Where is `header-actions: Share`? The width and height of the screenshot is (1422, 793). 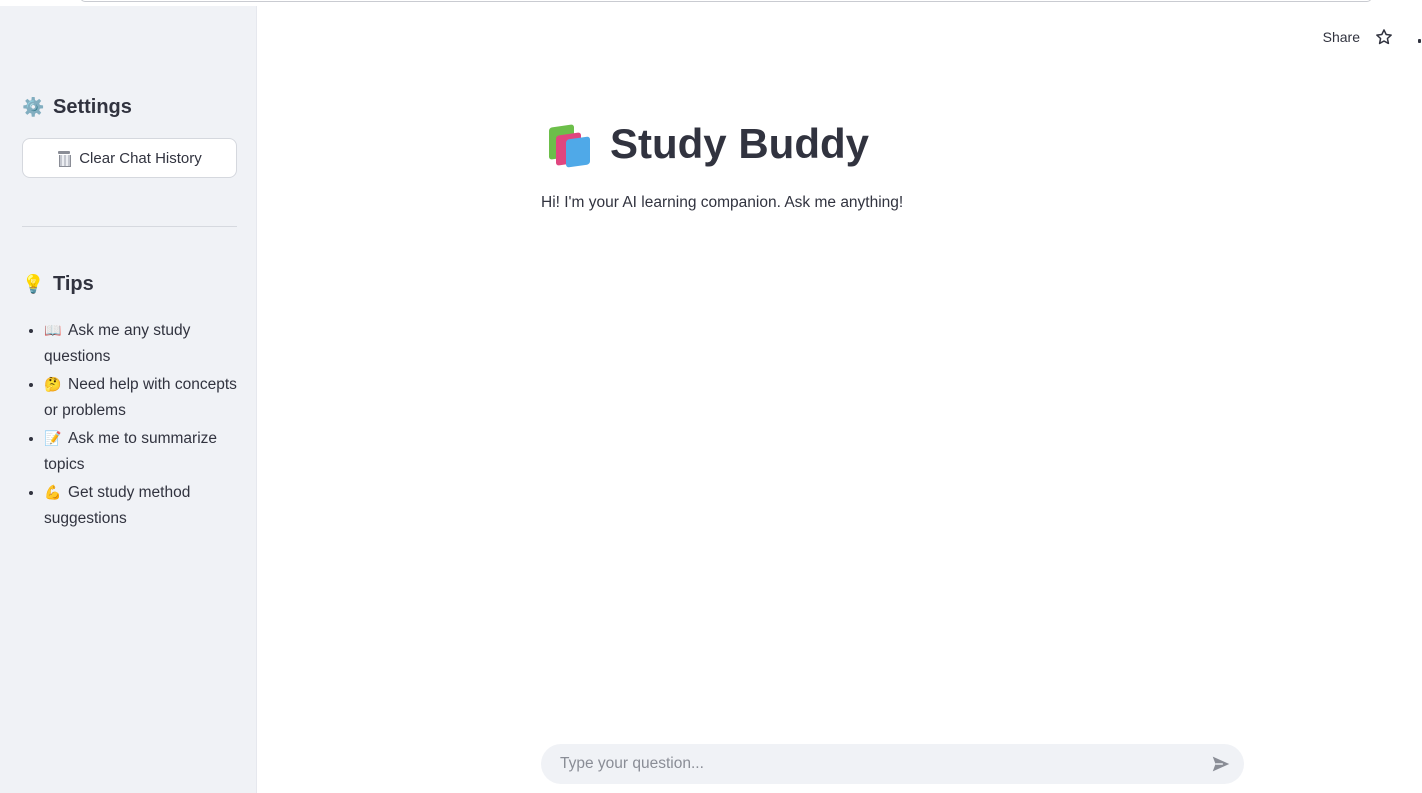 header-actions: Share is located at coordinates (1372, 37).